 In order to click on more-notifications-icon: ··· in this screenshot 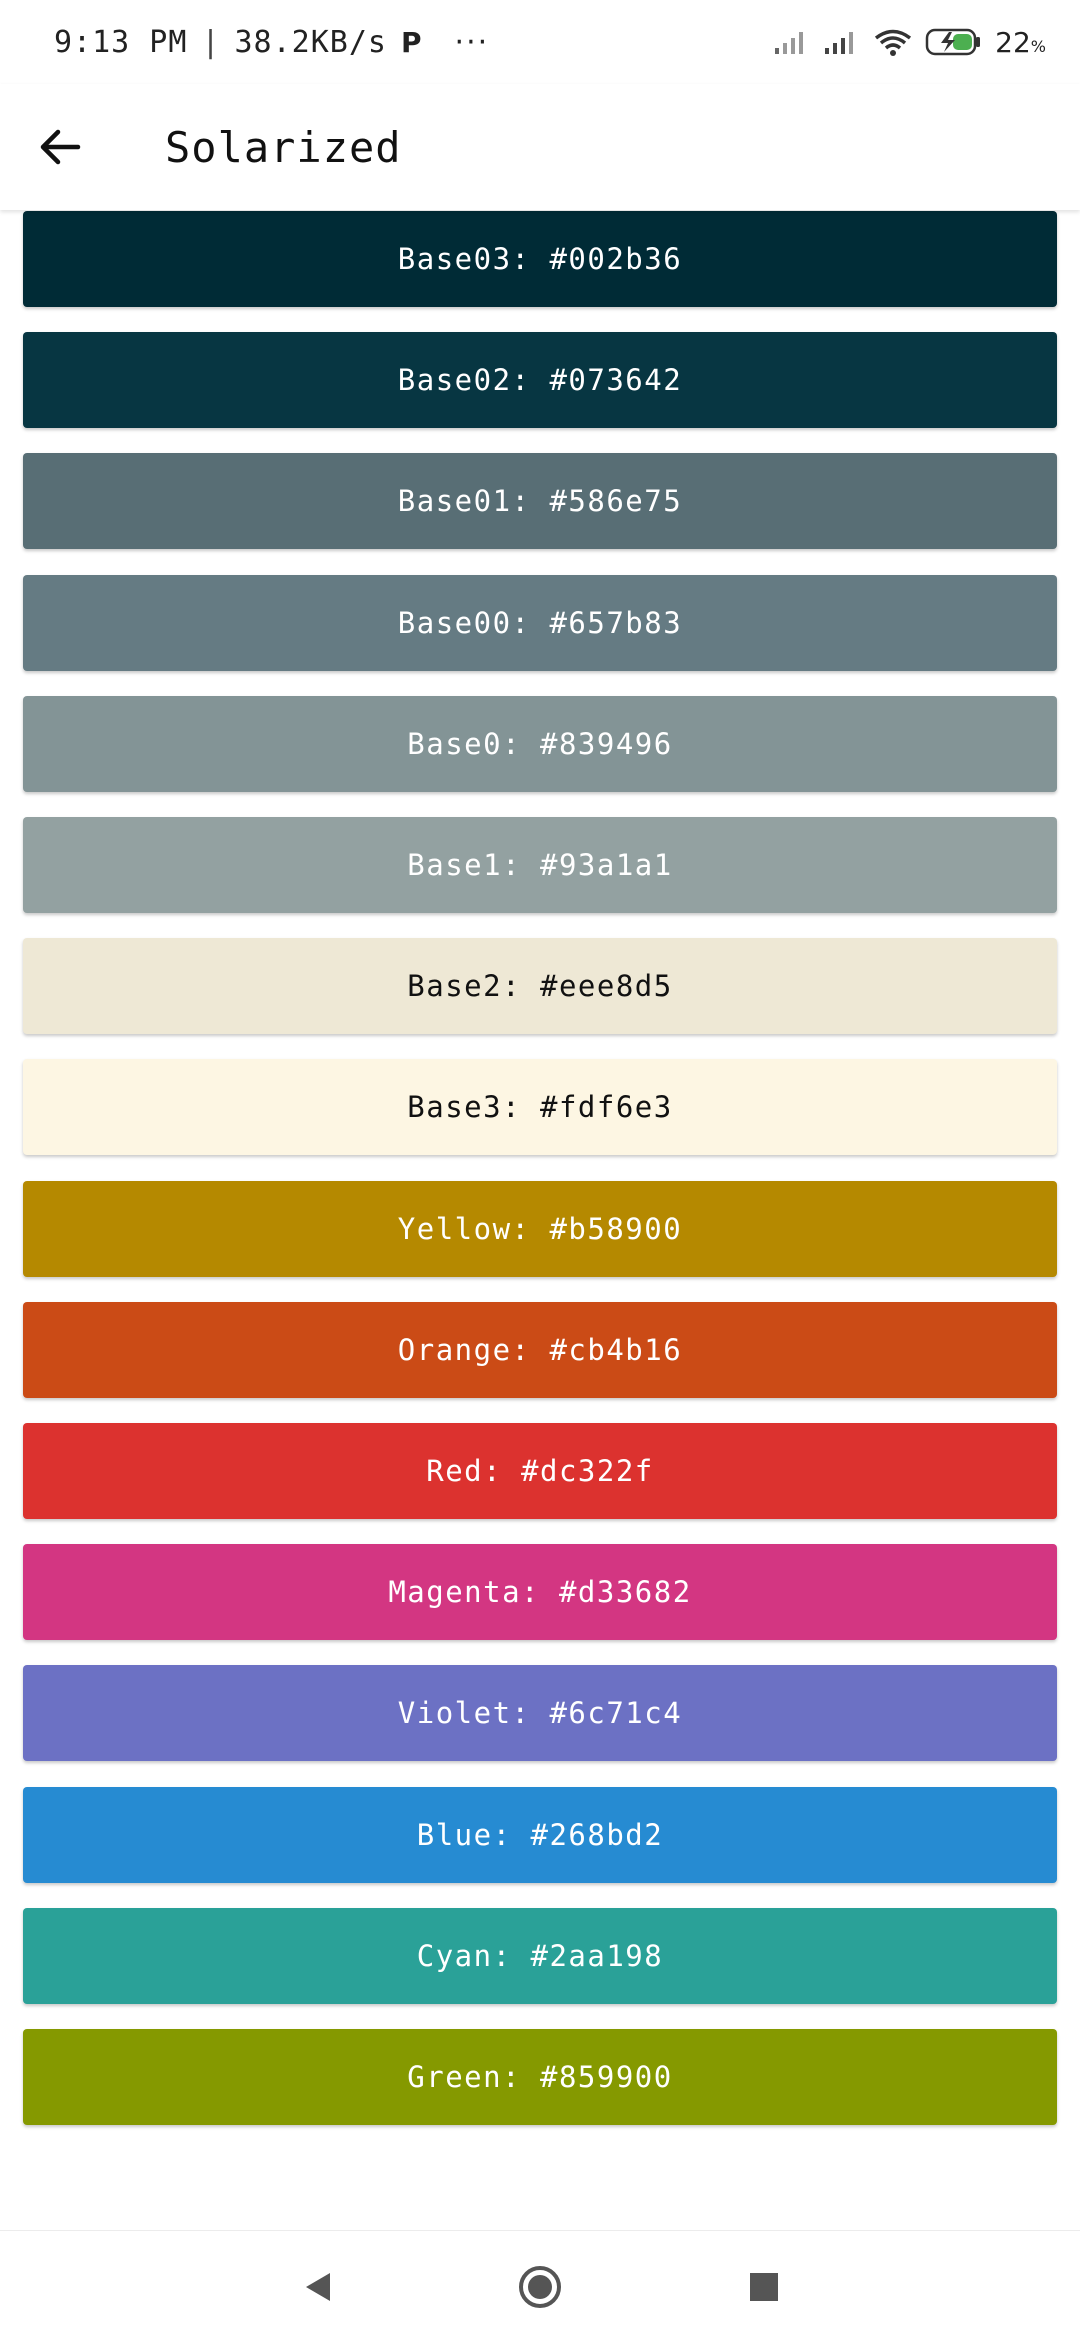, I will do `click(472, 42)`.